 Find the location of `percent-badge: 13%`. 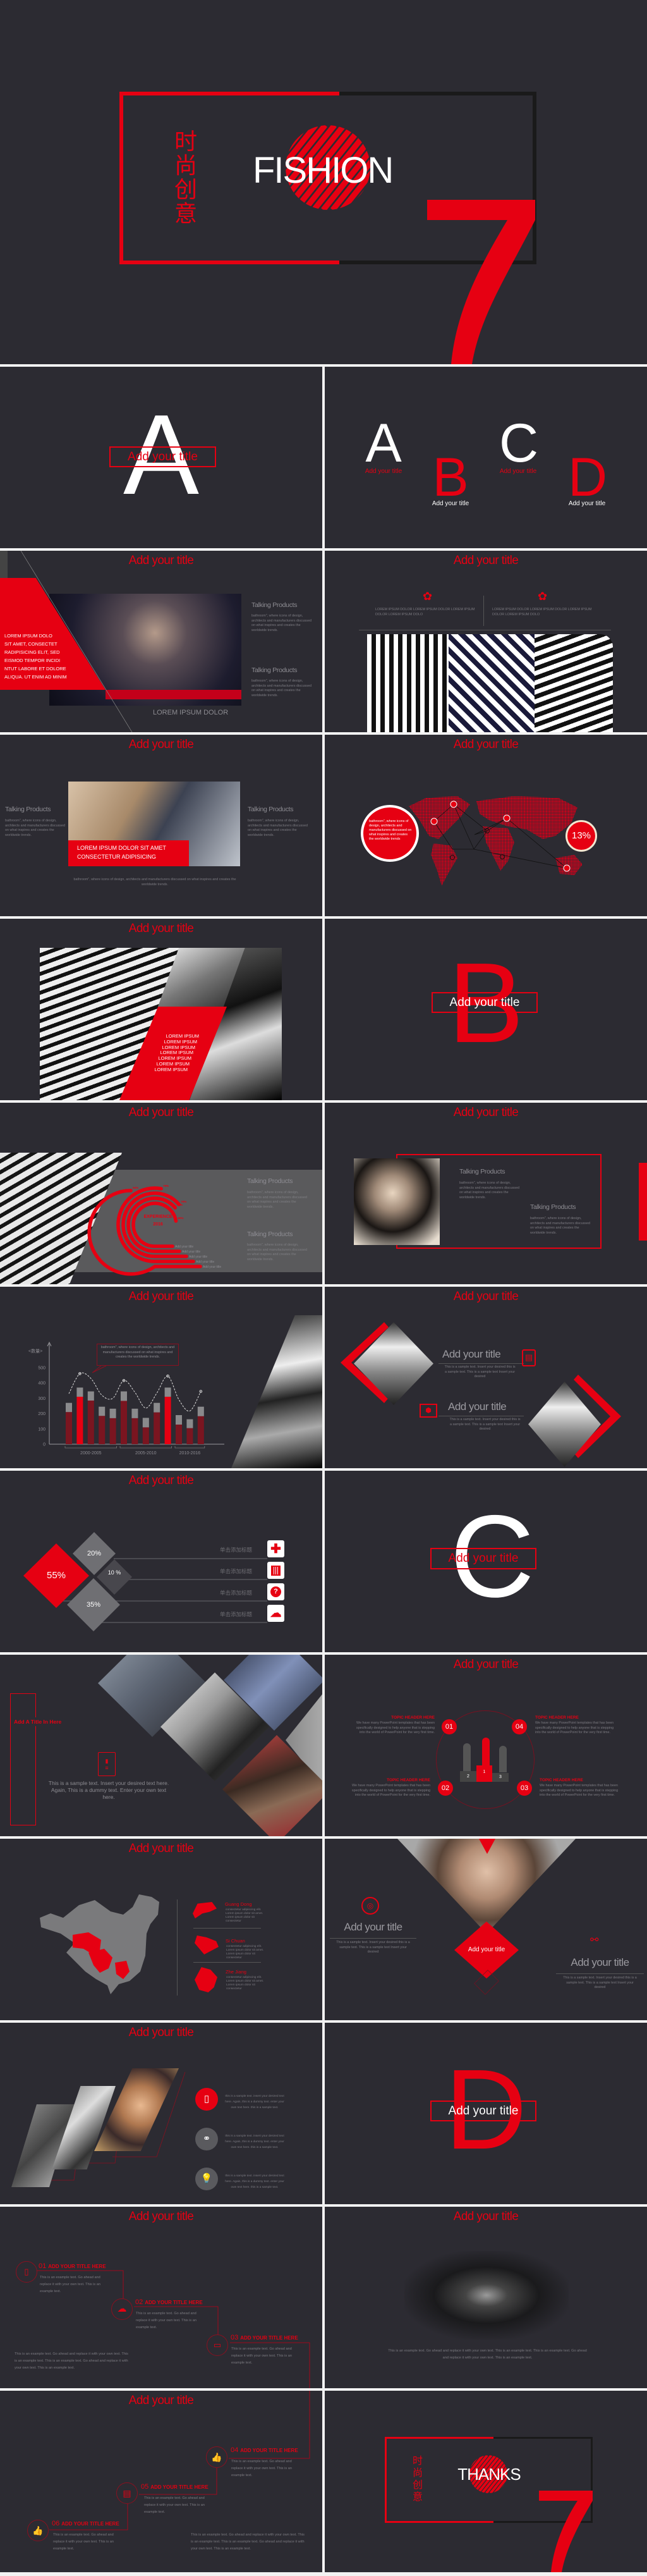

percent-badge: 13% is located at coordinates (581, 836).